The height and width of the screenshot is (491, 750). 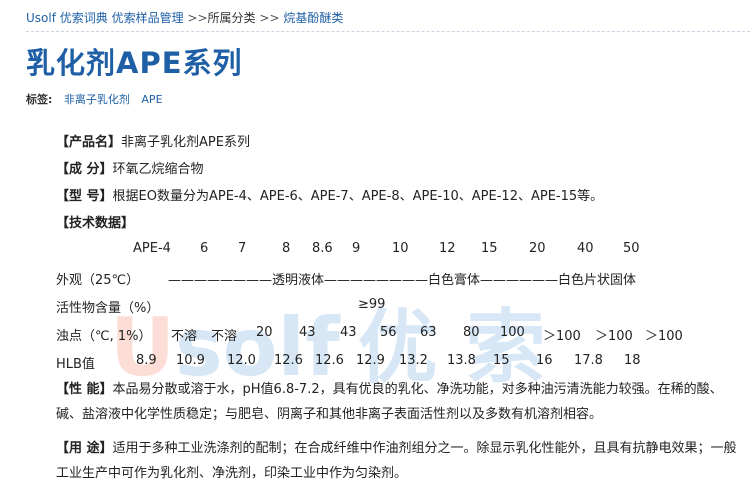 What do you see at coordinates (461, 360) in the screenshot?
I see `hlb-cell: 13.8` at bounding box center [461, 360].